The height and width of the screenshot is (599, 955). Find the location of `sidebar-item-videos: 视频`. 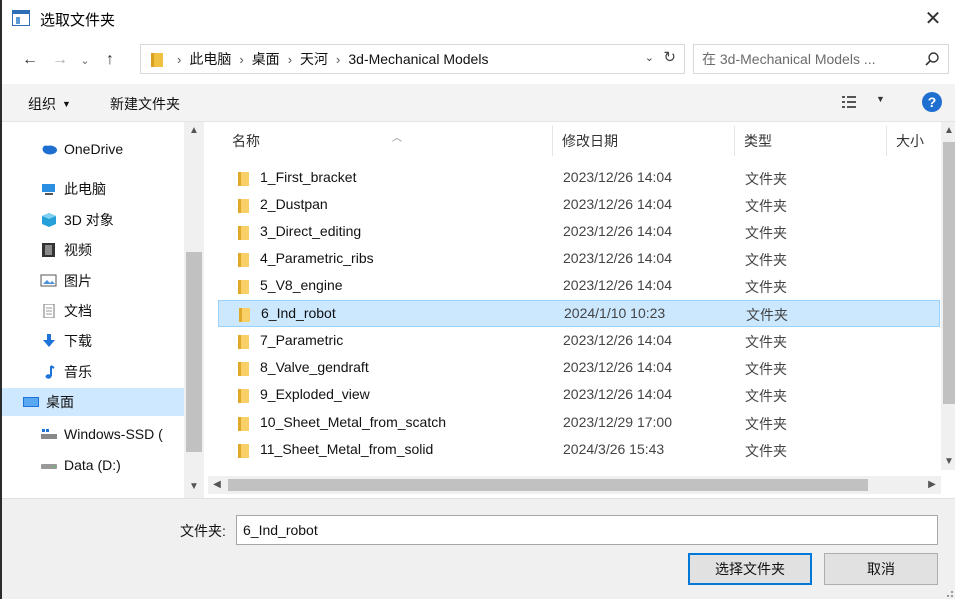

sidebar-item-videos: 视频 is located at coordinates (93, 250).